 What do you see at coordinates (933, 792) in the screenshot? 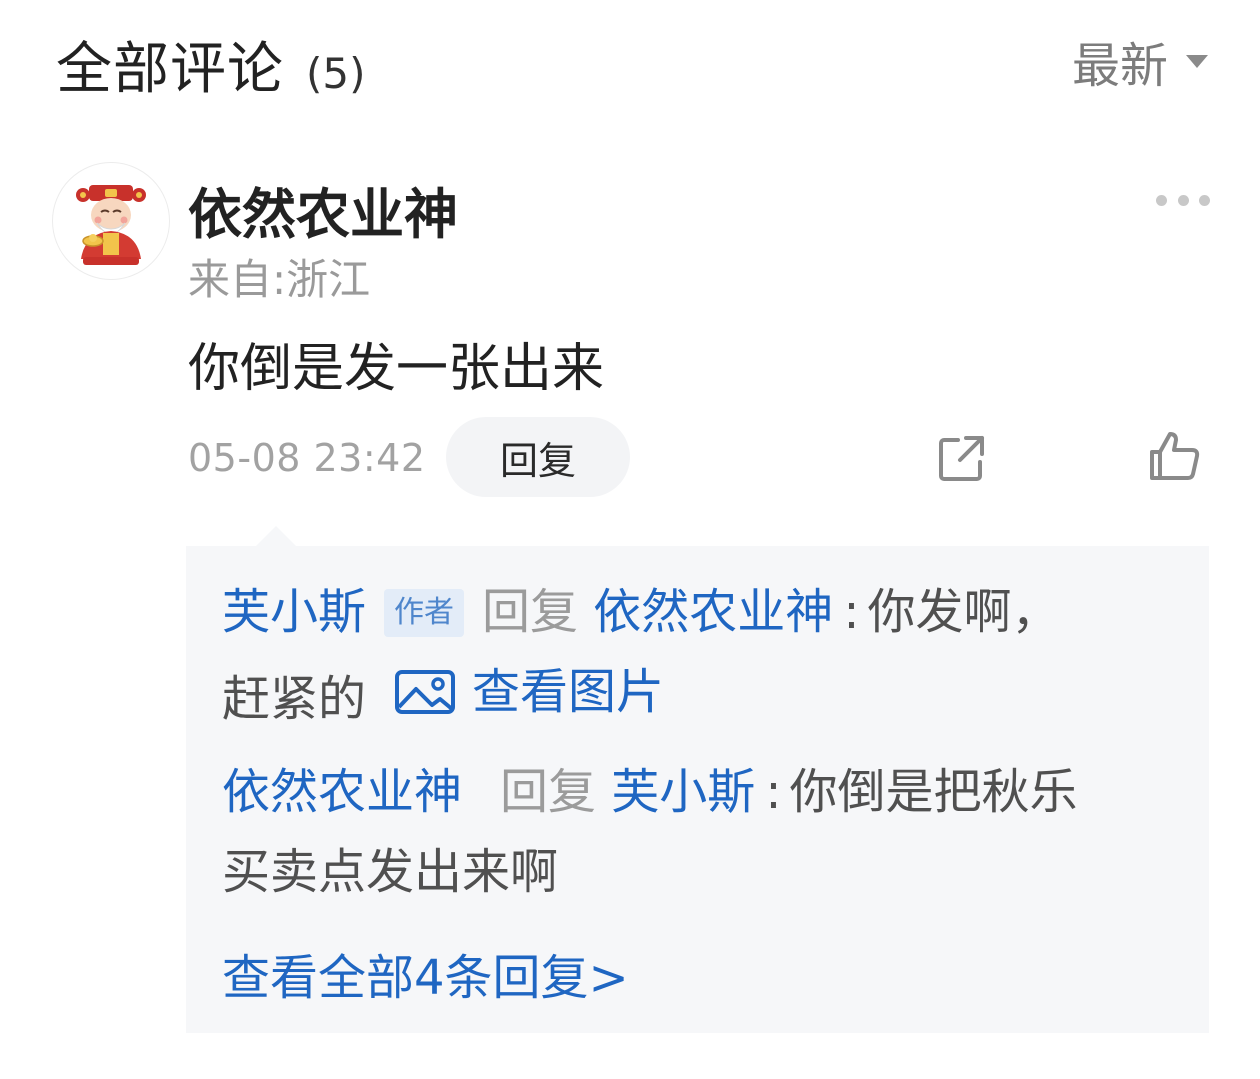
I see `reply-text: 你倒是把秋乐` at bounding box center [933, 792].